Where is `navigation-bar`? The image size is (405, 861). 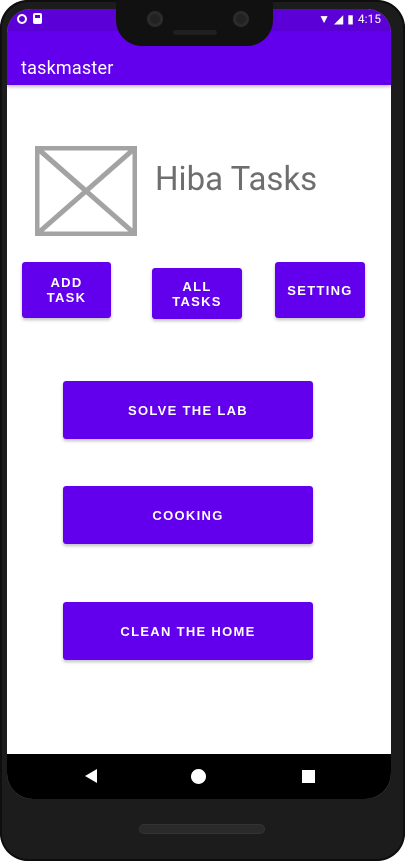 navigation-bar is located at coordinates (199, 776).